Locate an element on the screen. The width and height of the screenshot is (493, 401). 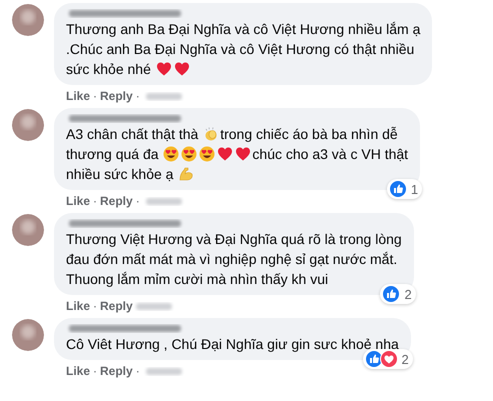
comment-text: Thương anh Ba Đại Nghĩa và cô Việt Hương nhiều lắm ạ is located at coordinates (243, 29).